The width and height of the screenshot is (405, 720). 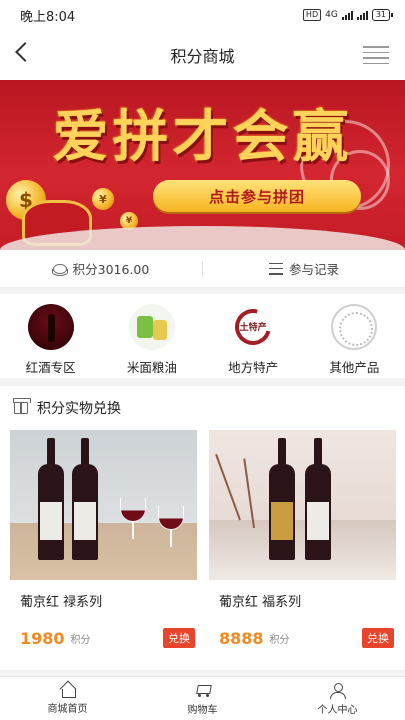 I want to click on local-specialty-logo-text: 土特产, so click(x=253, y=328).